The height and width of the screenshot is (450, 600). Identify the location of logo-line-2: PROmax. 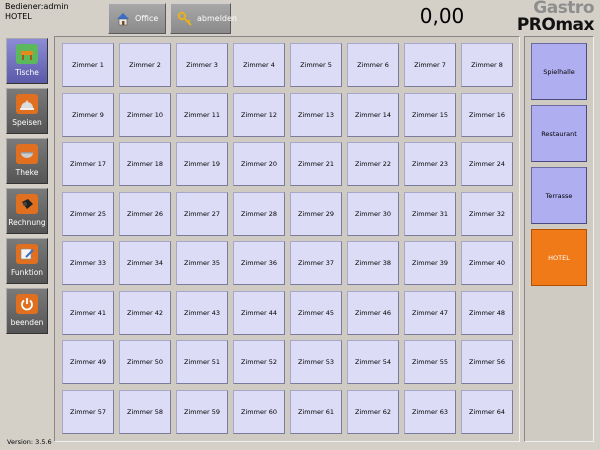
(555, 25).